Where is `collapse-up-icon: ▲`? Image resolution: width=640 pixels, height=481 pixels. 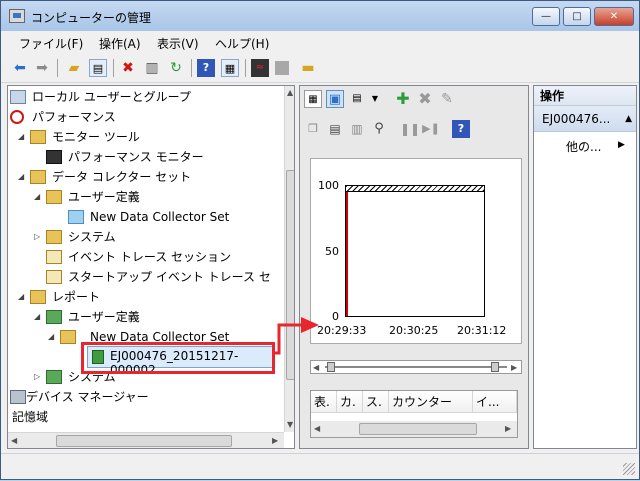 collapse-up-icon: ▲ is located at coordinates (628, 119).